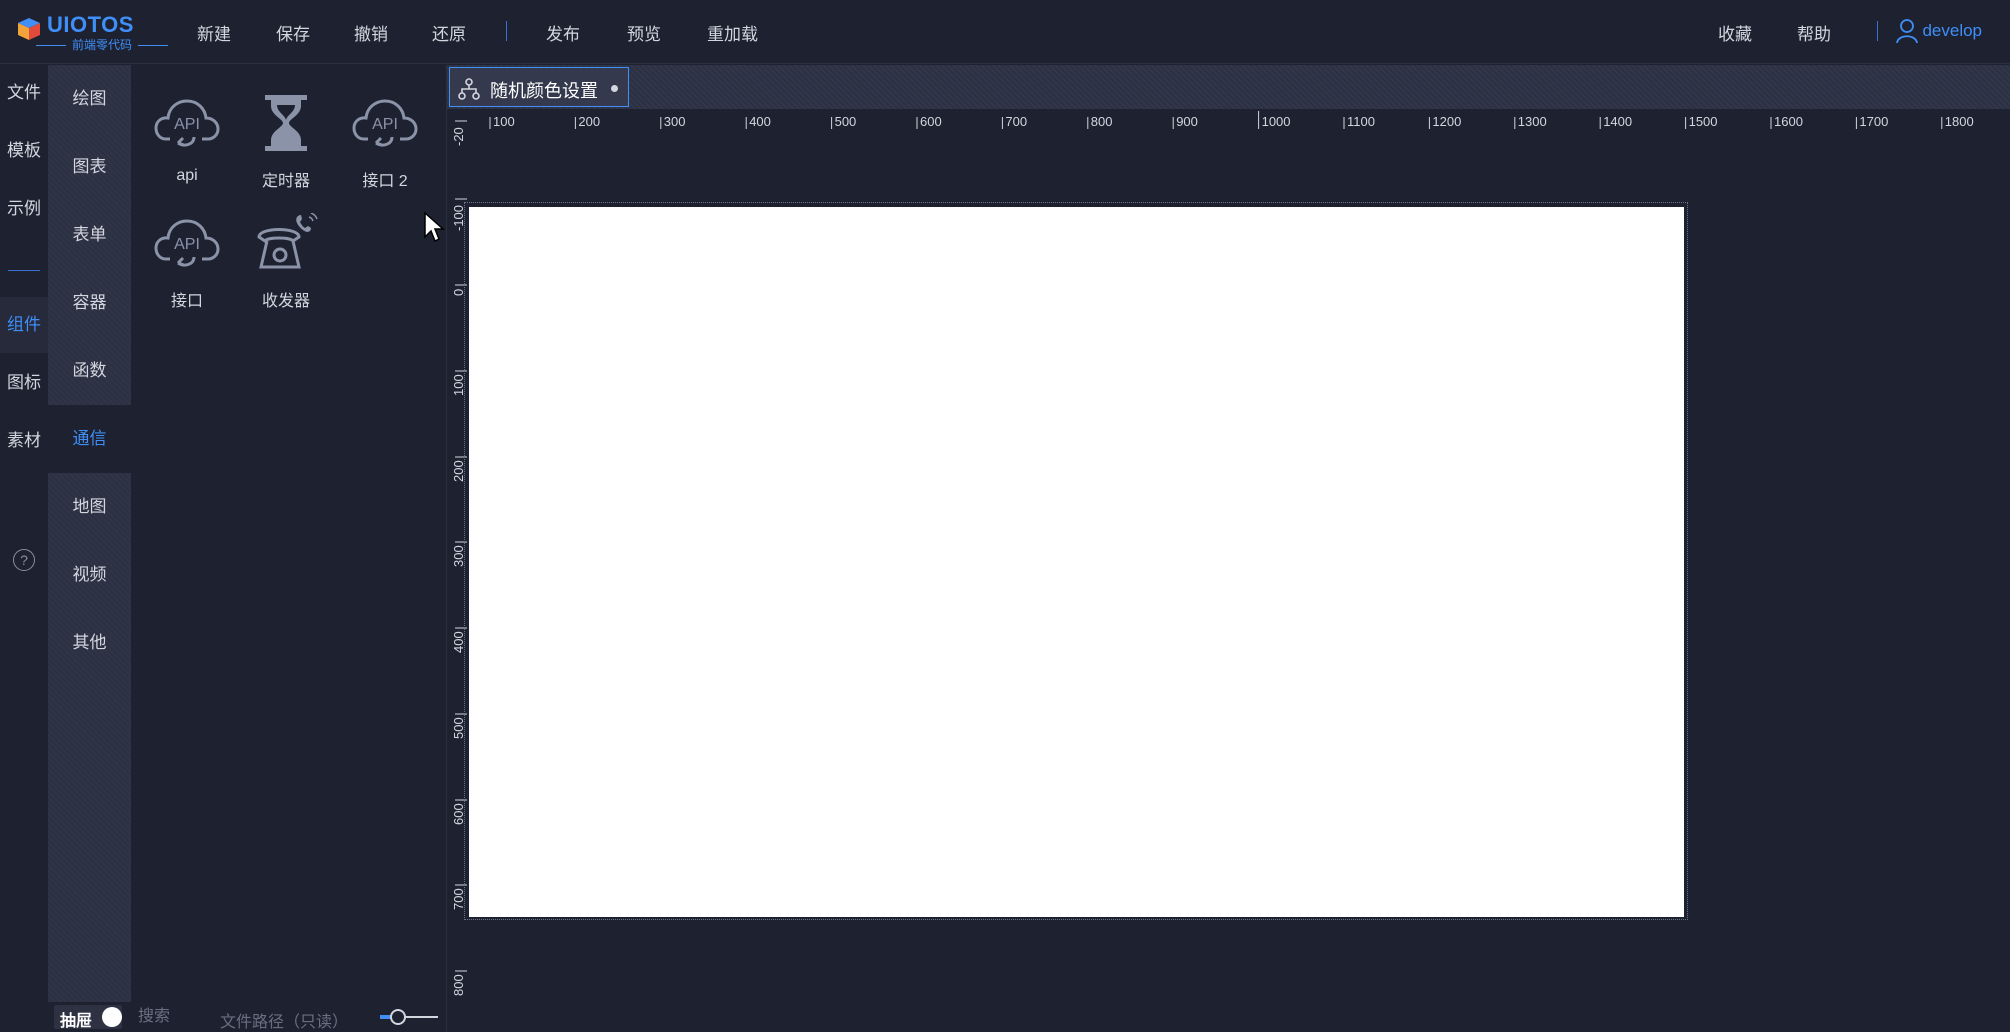 This screenshot has height=1032, width=2010. What do you see at coordinates (288, 533) in the screenshot?
I see `component-panel: API api 定时器 API 接口 2 API 接口 收发器` at bounding box center [288, 533].